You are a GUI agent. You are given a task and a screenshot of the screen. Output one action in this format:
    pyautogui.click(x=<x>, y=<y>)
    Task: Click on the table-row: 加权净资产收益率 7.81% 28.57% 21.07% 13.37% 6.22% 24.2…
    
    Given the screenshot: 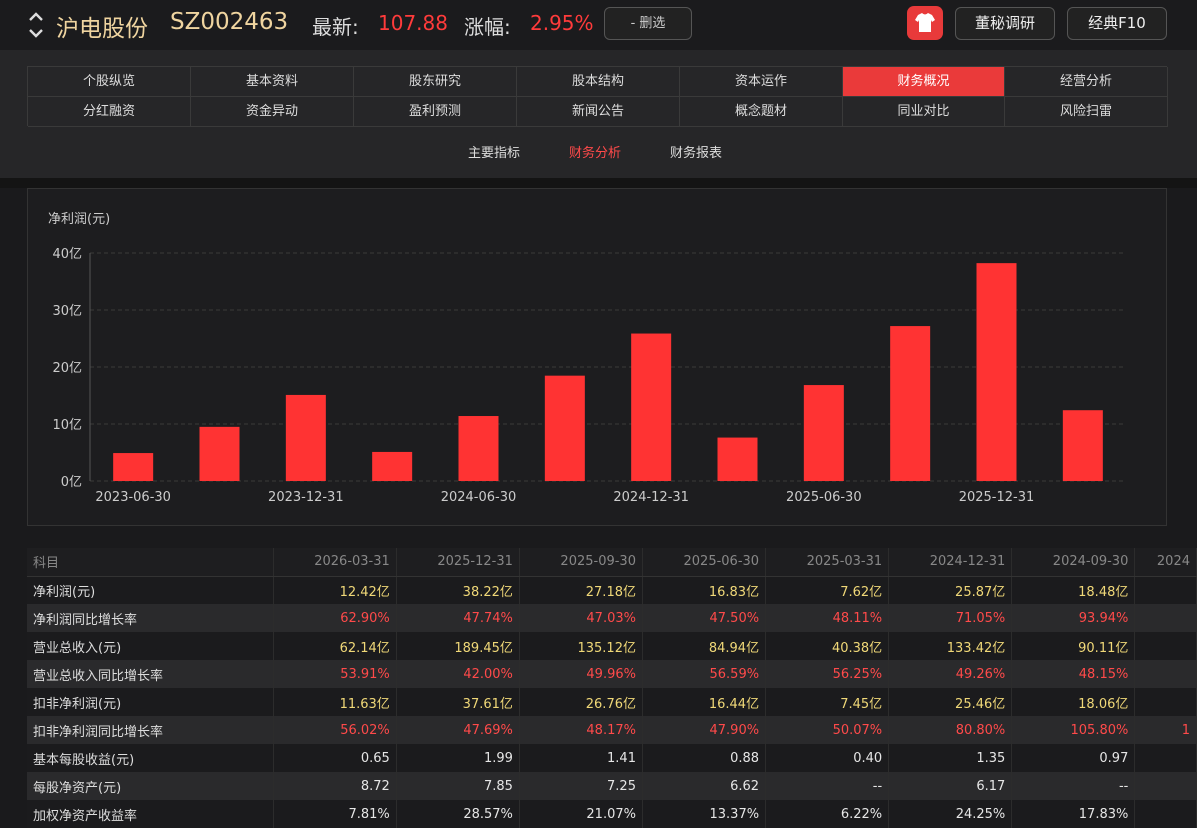 What is the action you would take?
    pyautogui.click(x=612, y=814)
    